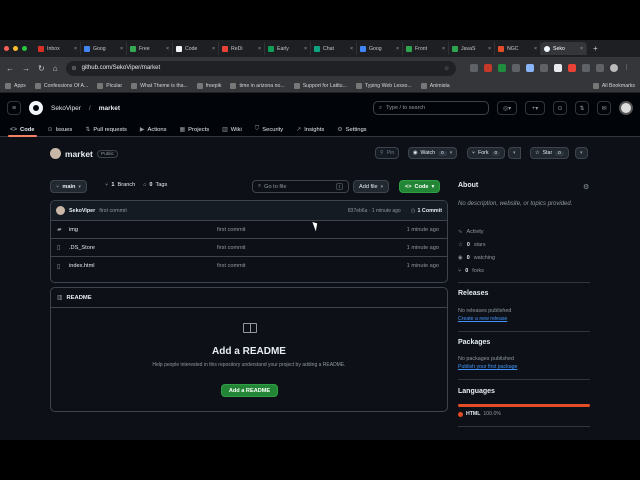 The width and height of the screenshot is (640, 480). What do you see at coordinates (446, 68) in the screenshot?
I see `bookmark-star-icon: ☆` at bounding box center [446, 68].